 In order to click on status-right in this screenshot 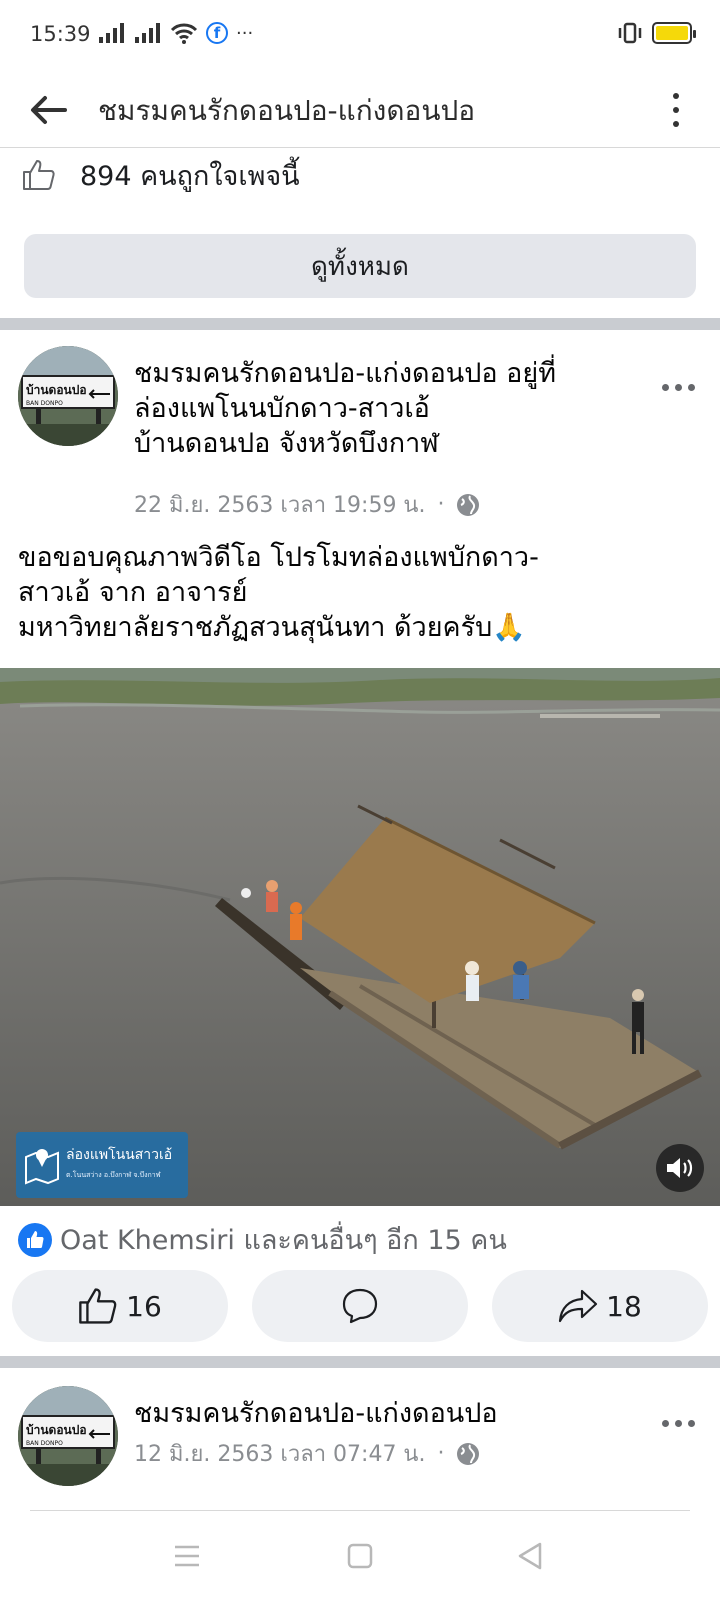, I will do `click(656, 33)`.